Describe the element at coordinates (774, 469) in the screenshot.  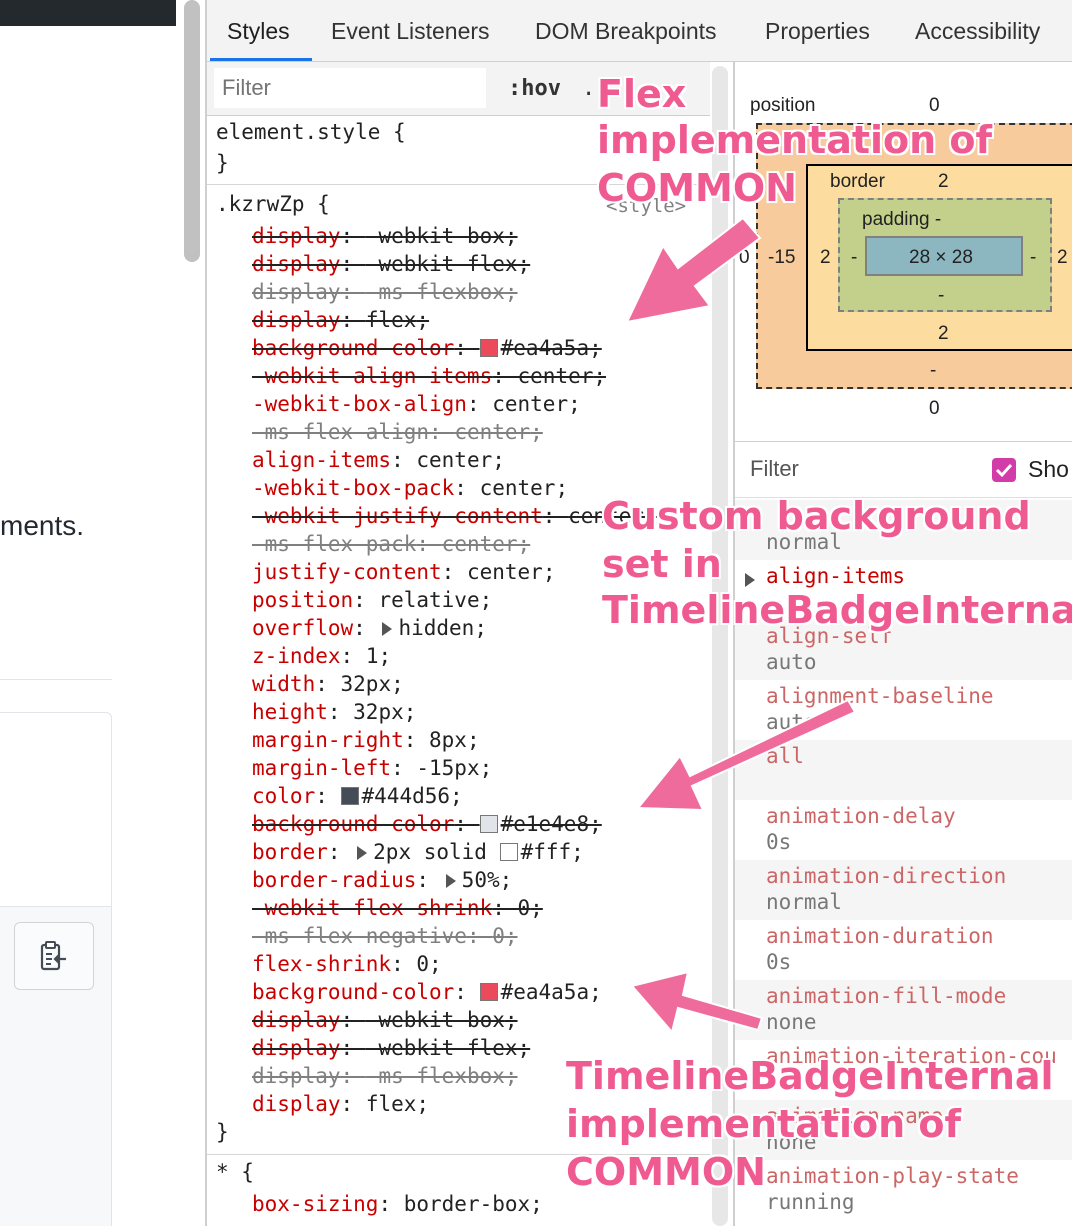
I see `computed-filter-input: Filter` at that location.